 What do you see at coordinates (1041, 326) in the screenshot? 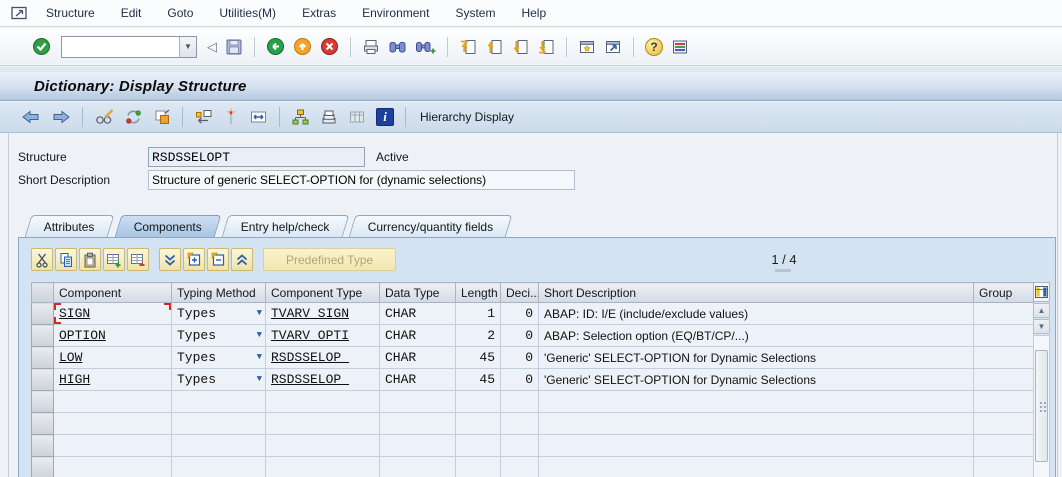
I see `scrollbar-down-button: ▼` at bounding box center [1041, 326].